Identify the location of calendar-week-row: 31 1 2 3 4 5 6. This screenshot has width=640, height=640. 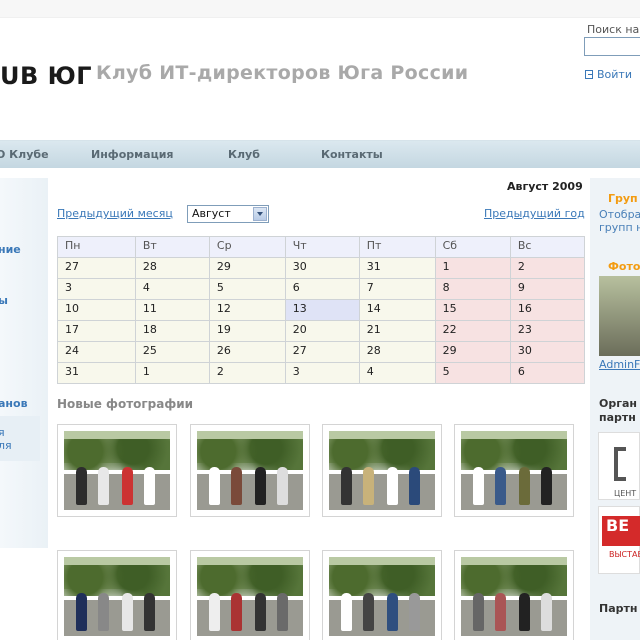
(321, 373).